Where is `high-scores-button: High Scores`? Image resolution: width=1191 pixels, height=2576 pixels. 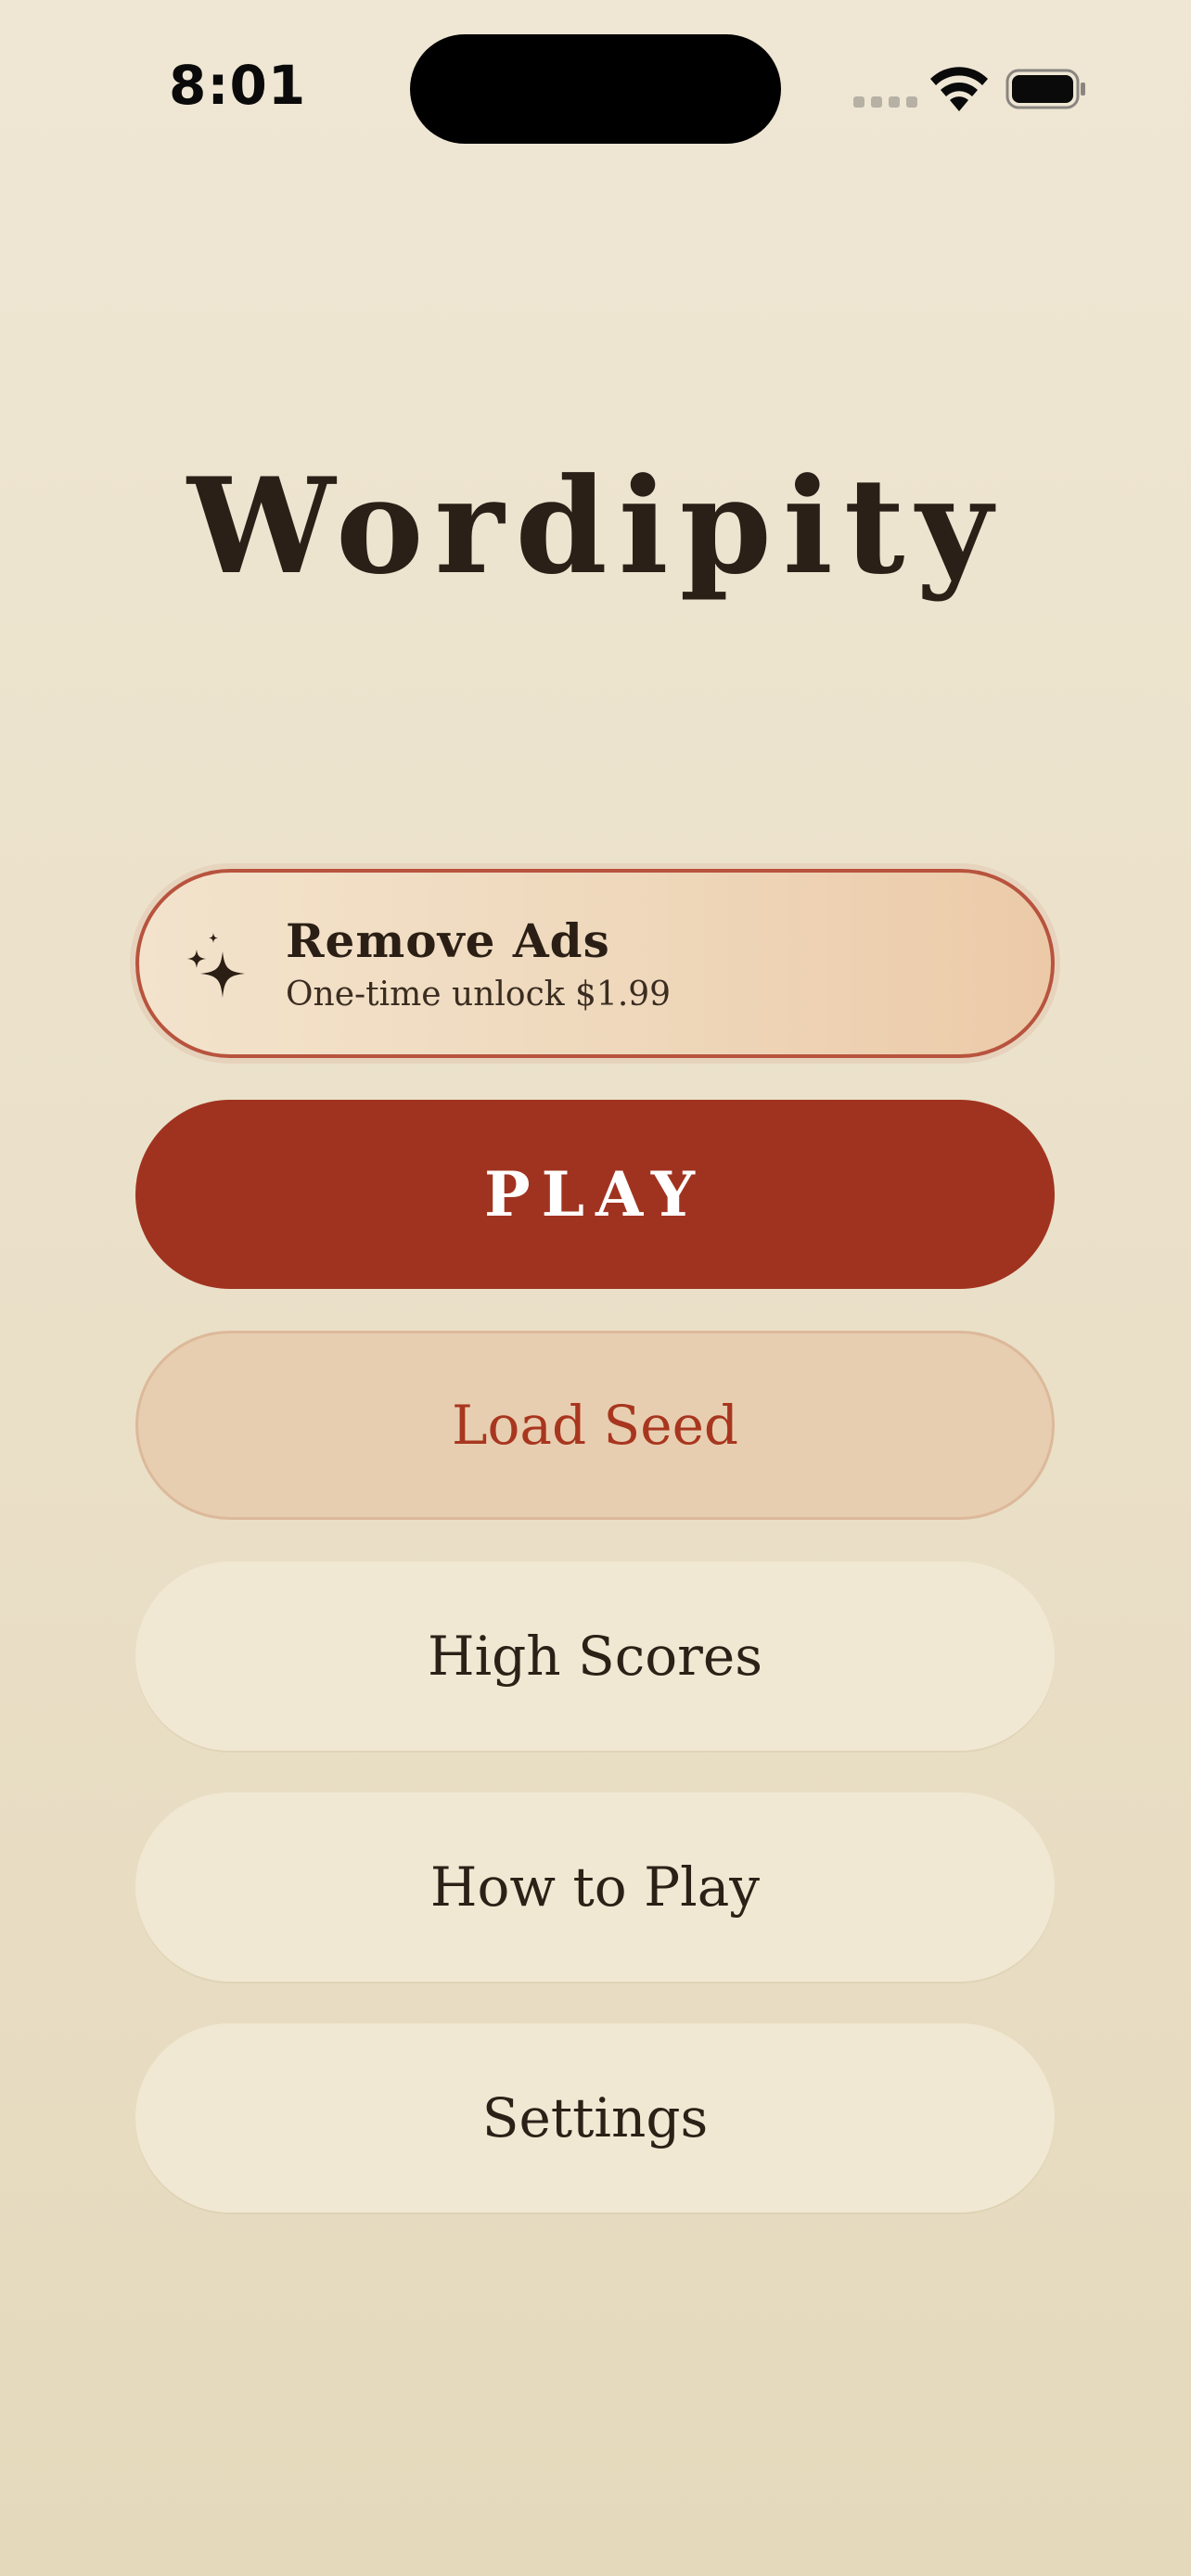
high-scores-button: High Scores is located at coordinates (595, 1657).